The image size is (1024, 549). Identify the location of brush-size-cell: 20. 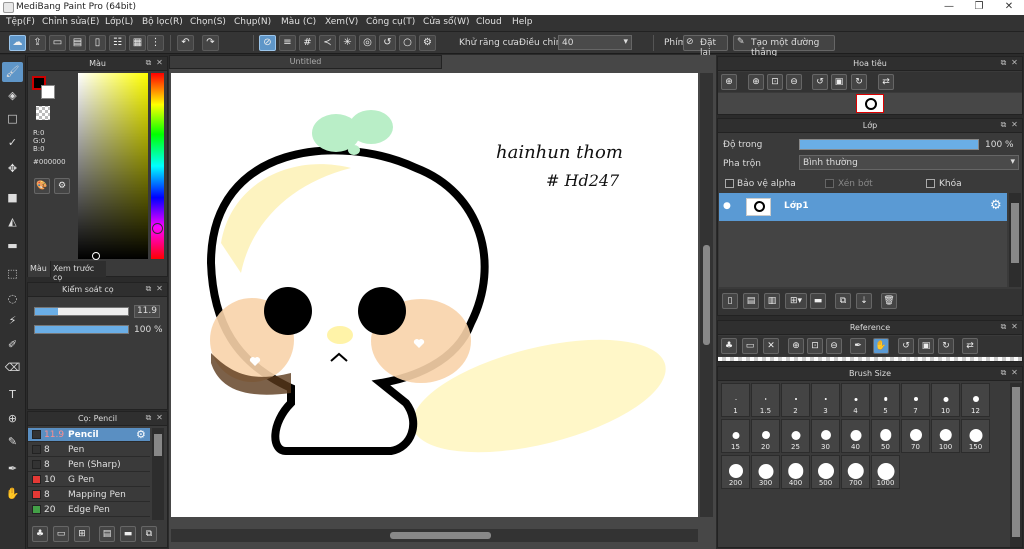
(765, 436).